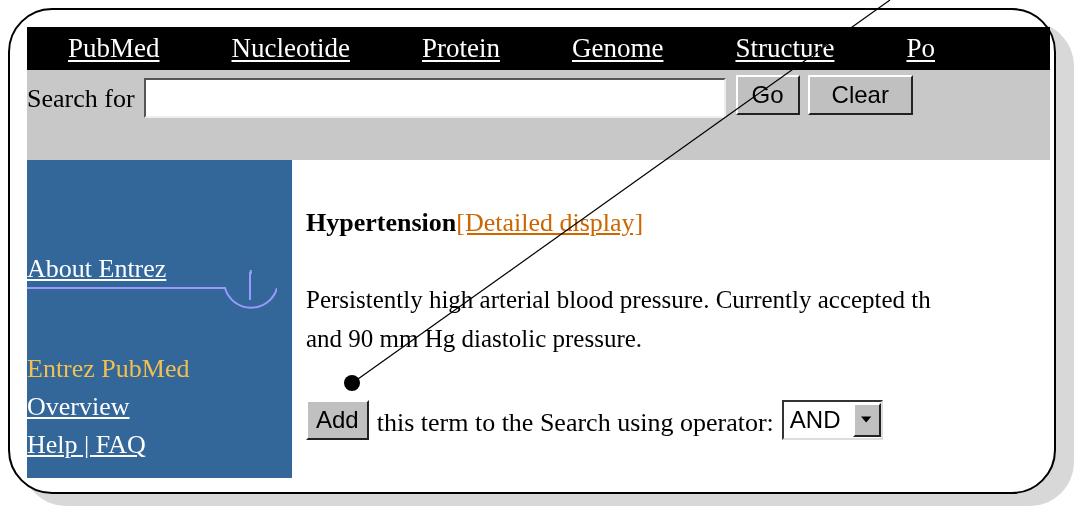 This screenshot has width=1074, height=506. What do you see at coordinates (618, 48) in the screenshot?
I see `nav-link: Genome` at bounding box center [618, 48].